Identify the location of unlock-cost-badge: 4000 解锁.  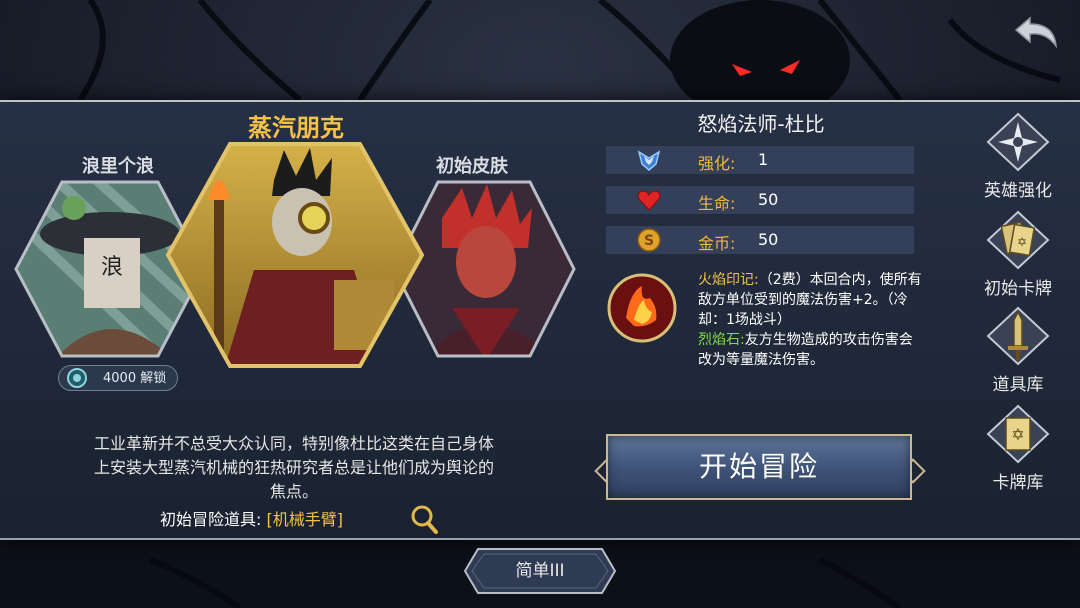
(118, 378).